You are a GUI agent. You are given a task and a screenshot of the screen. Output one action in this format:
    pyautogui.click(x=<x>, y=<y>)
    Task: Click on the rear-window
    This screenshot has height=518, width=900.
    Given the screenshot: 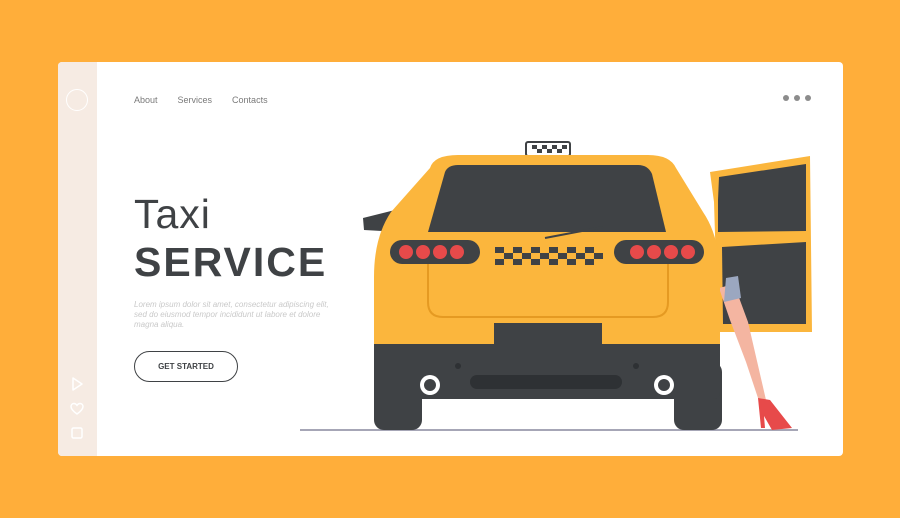 What is the action you would take?
    pyautogui.click(x=547, y=198)
    